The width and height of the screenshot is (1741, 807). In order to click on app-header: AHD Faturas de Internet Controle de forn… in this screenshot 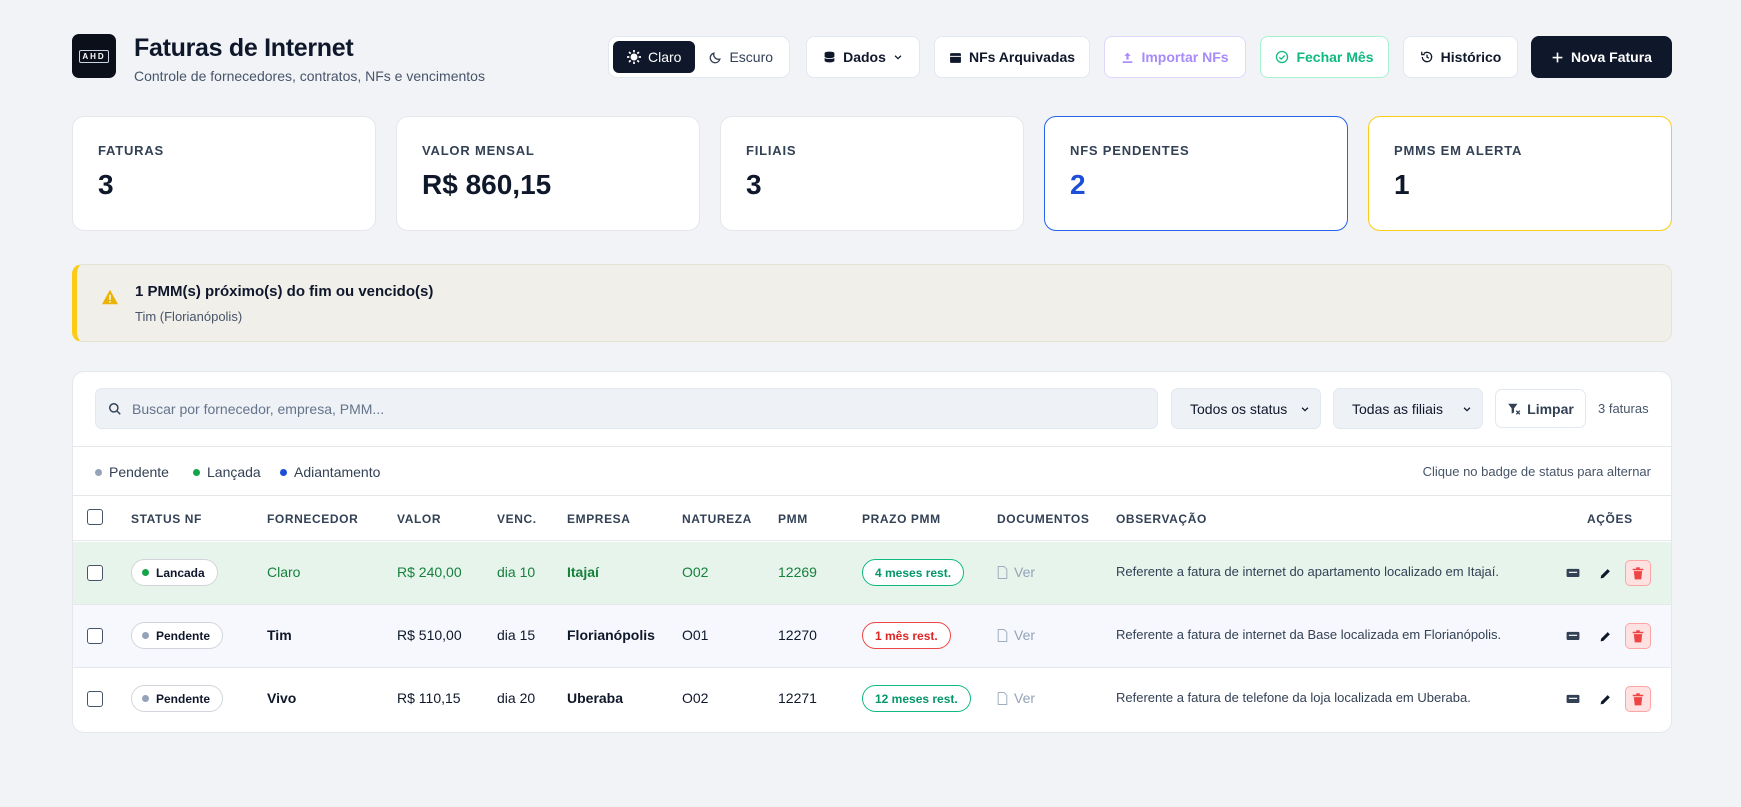, I will do `click(872, 59)`.